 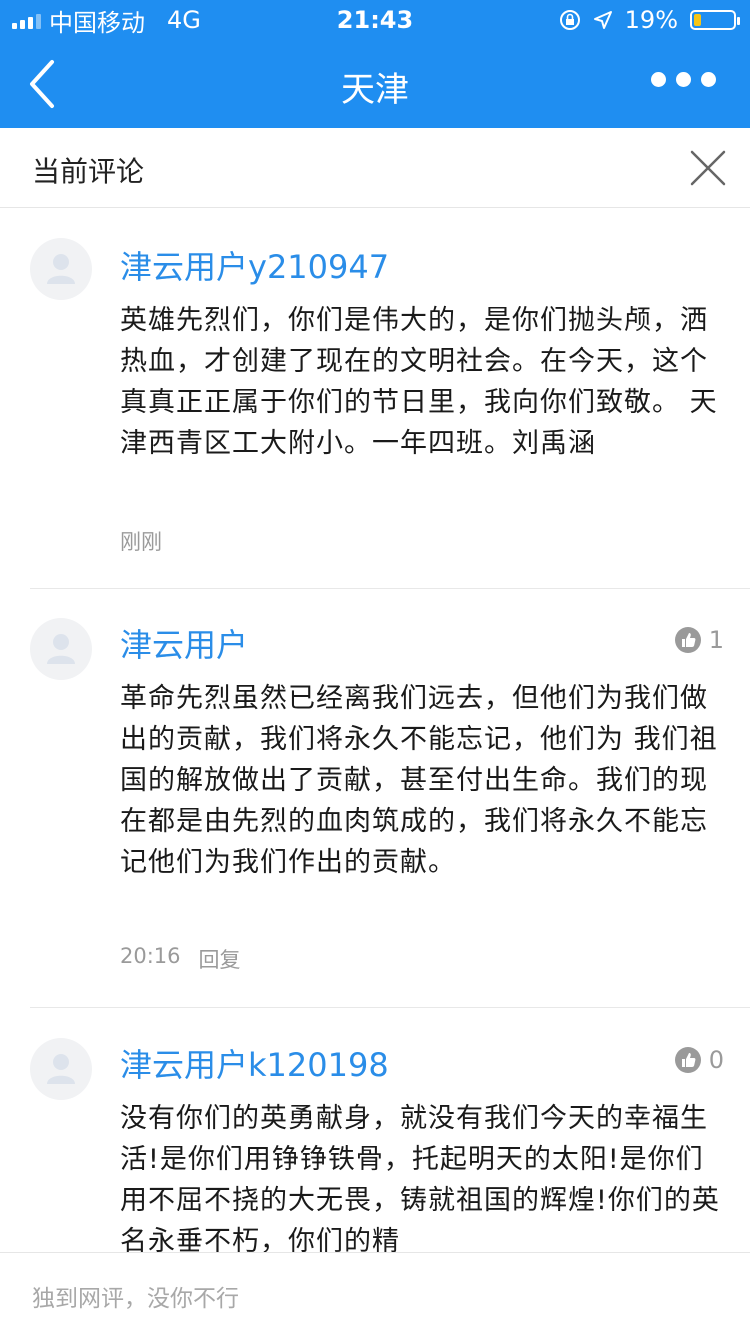 I want to click on reply-button: 回复, so click(x=220, y=959).